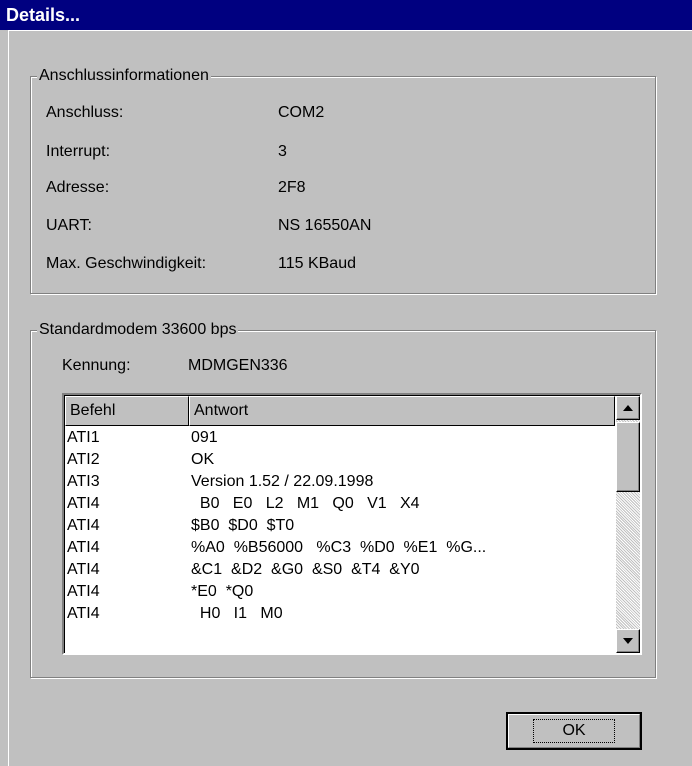 This screenshot has height=766, width=692. What do you see at coordinates (238, 365) in the screenshot?
I see `modem-id-value: MDMGEN336` at bounding box center [238, 365].